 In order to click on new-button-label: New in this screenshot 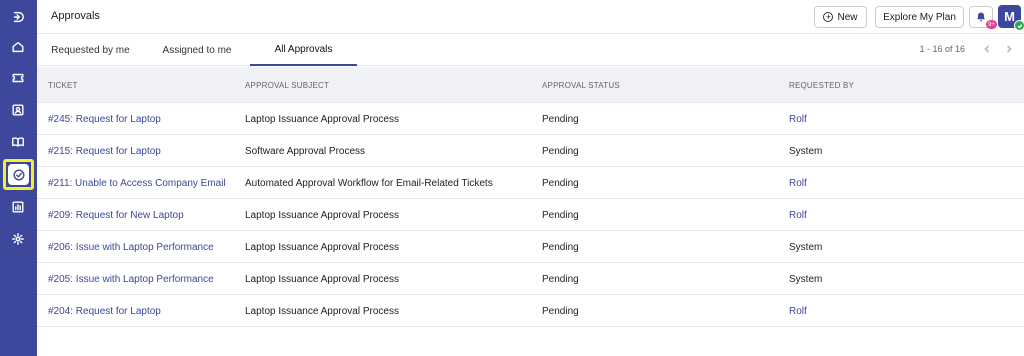, I will do `click(847, 17)`.